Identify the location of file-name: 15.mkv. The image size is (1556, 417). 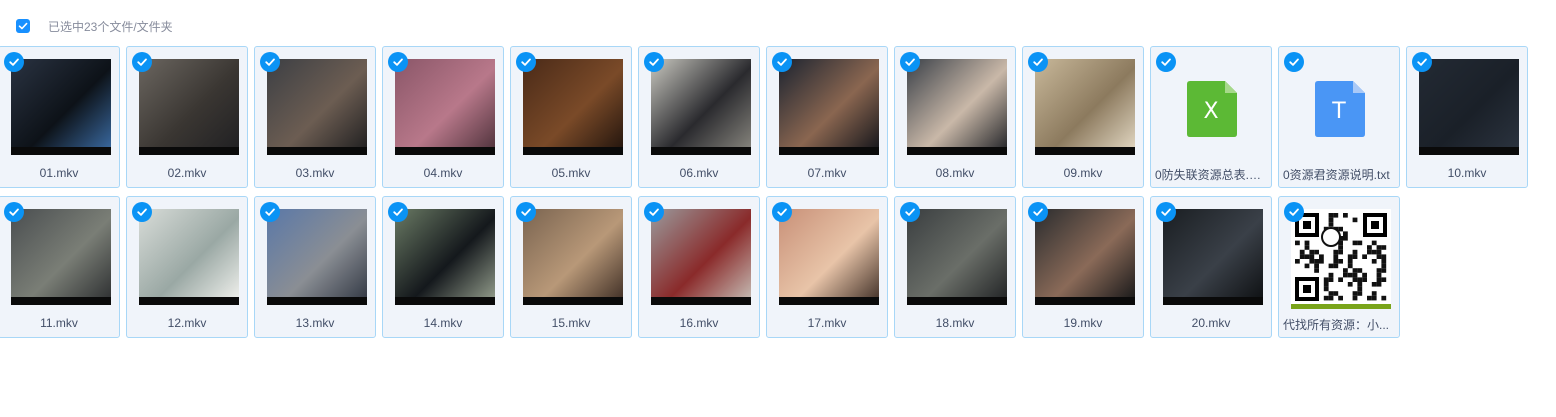
(571, 323).